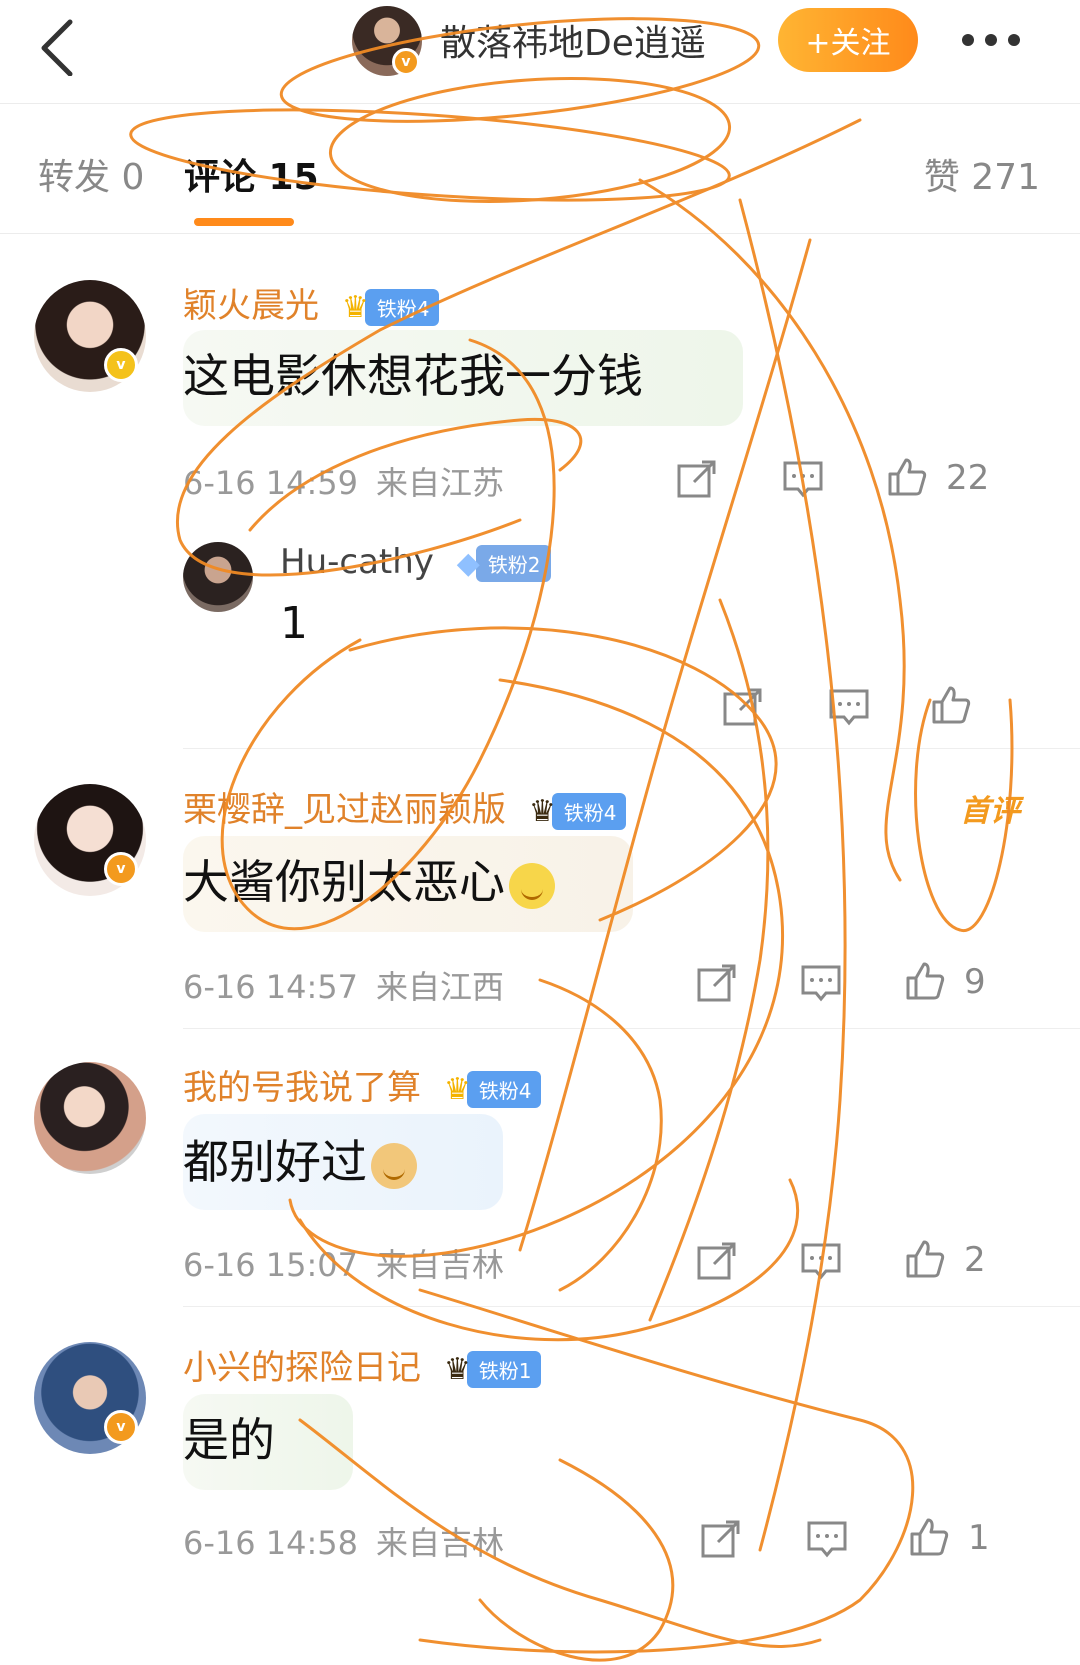 The height and width of the screenshot is (1665, 1080). I want to click on follow-button: +关注, so click(848, 40).